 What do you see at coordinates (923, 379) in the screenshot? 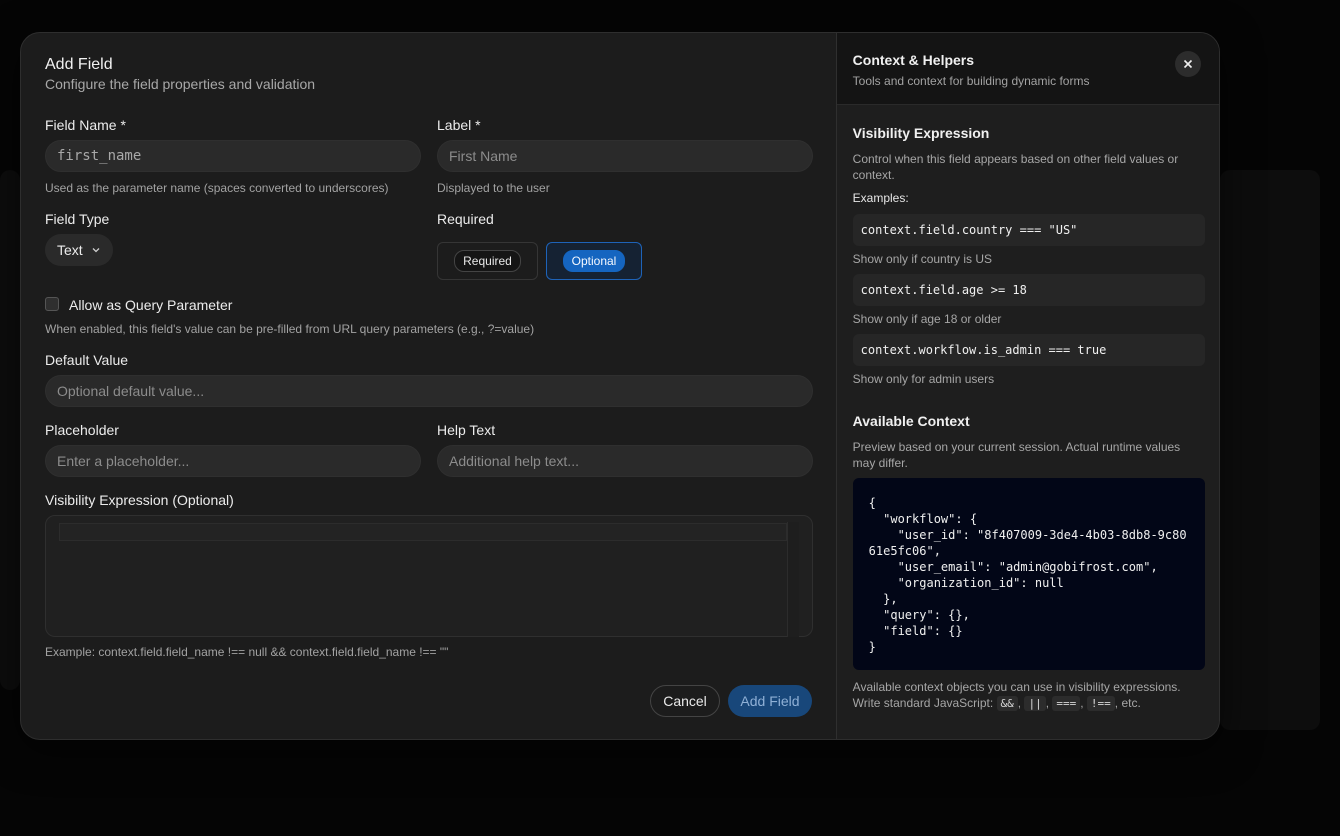
I see `example-caption-admin: Show only for admin users` at bounding box center [923, 379].